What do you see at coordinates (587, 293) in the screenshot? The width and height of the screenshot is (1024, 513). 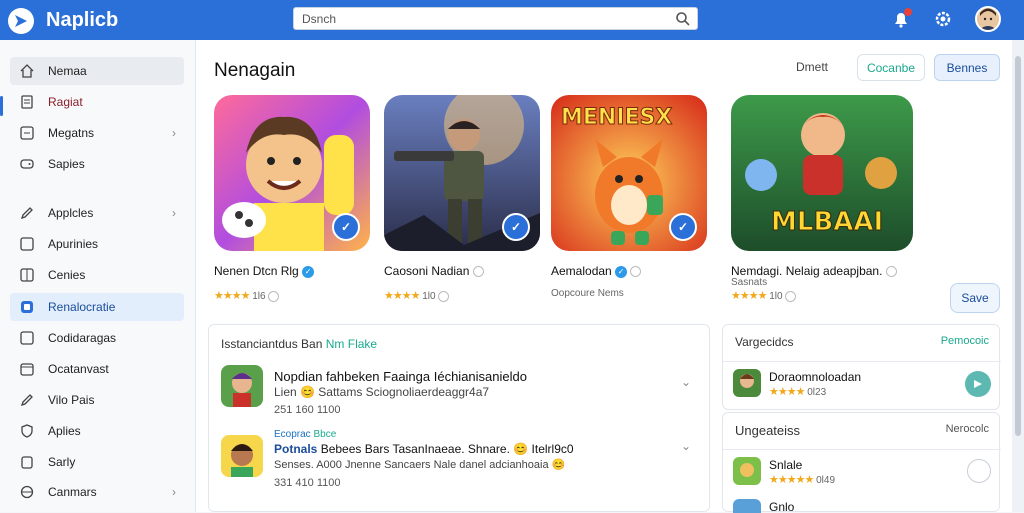 I see `app-subtitle: Oopcoure Nems` at bounding box center [587, 293].